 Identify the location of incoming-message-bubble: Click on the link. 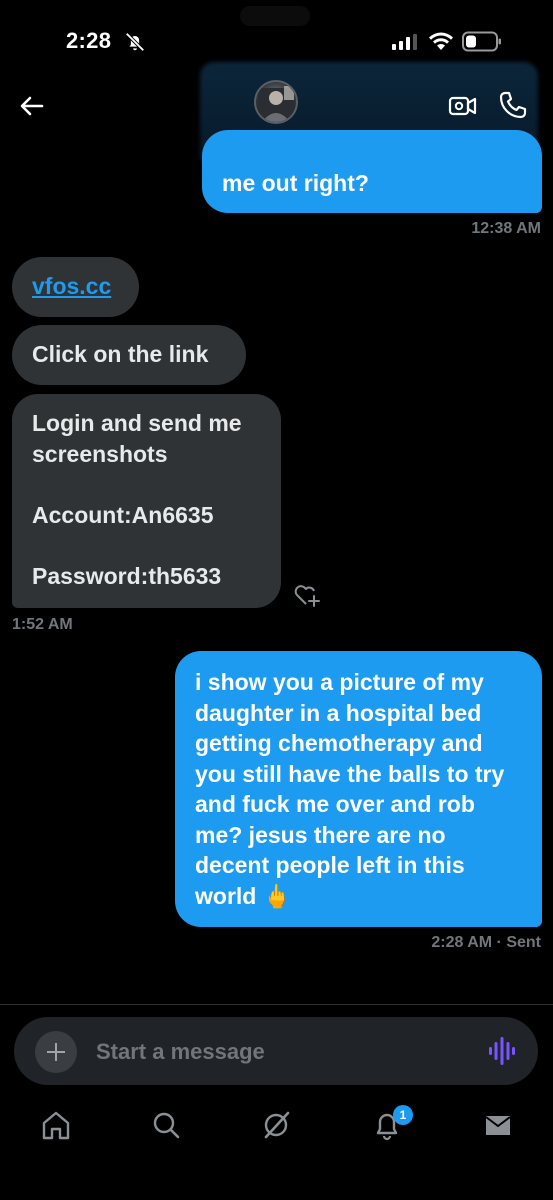
(129, 355).